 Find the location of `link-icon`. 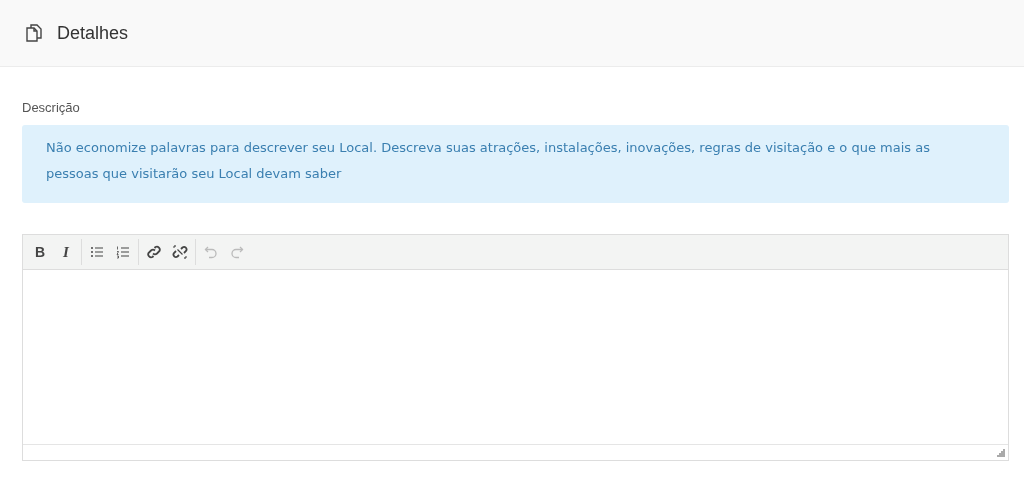

link-icon is located at coordinates (154, 252).